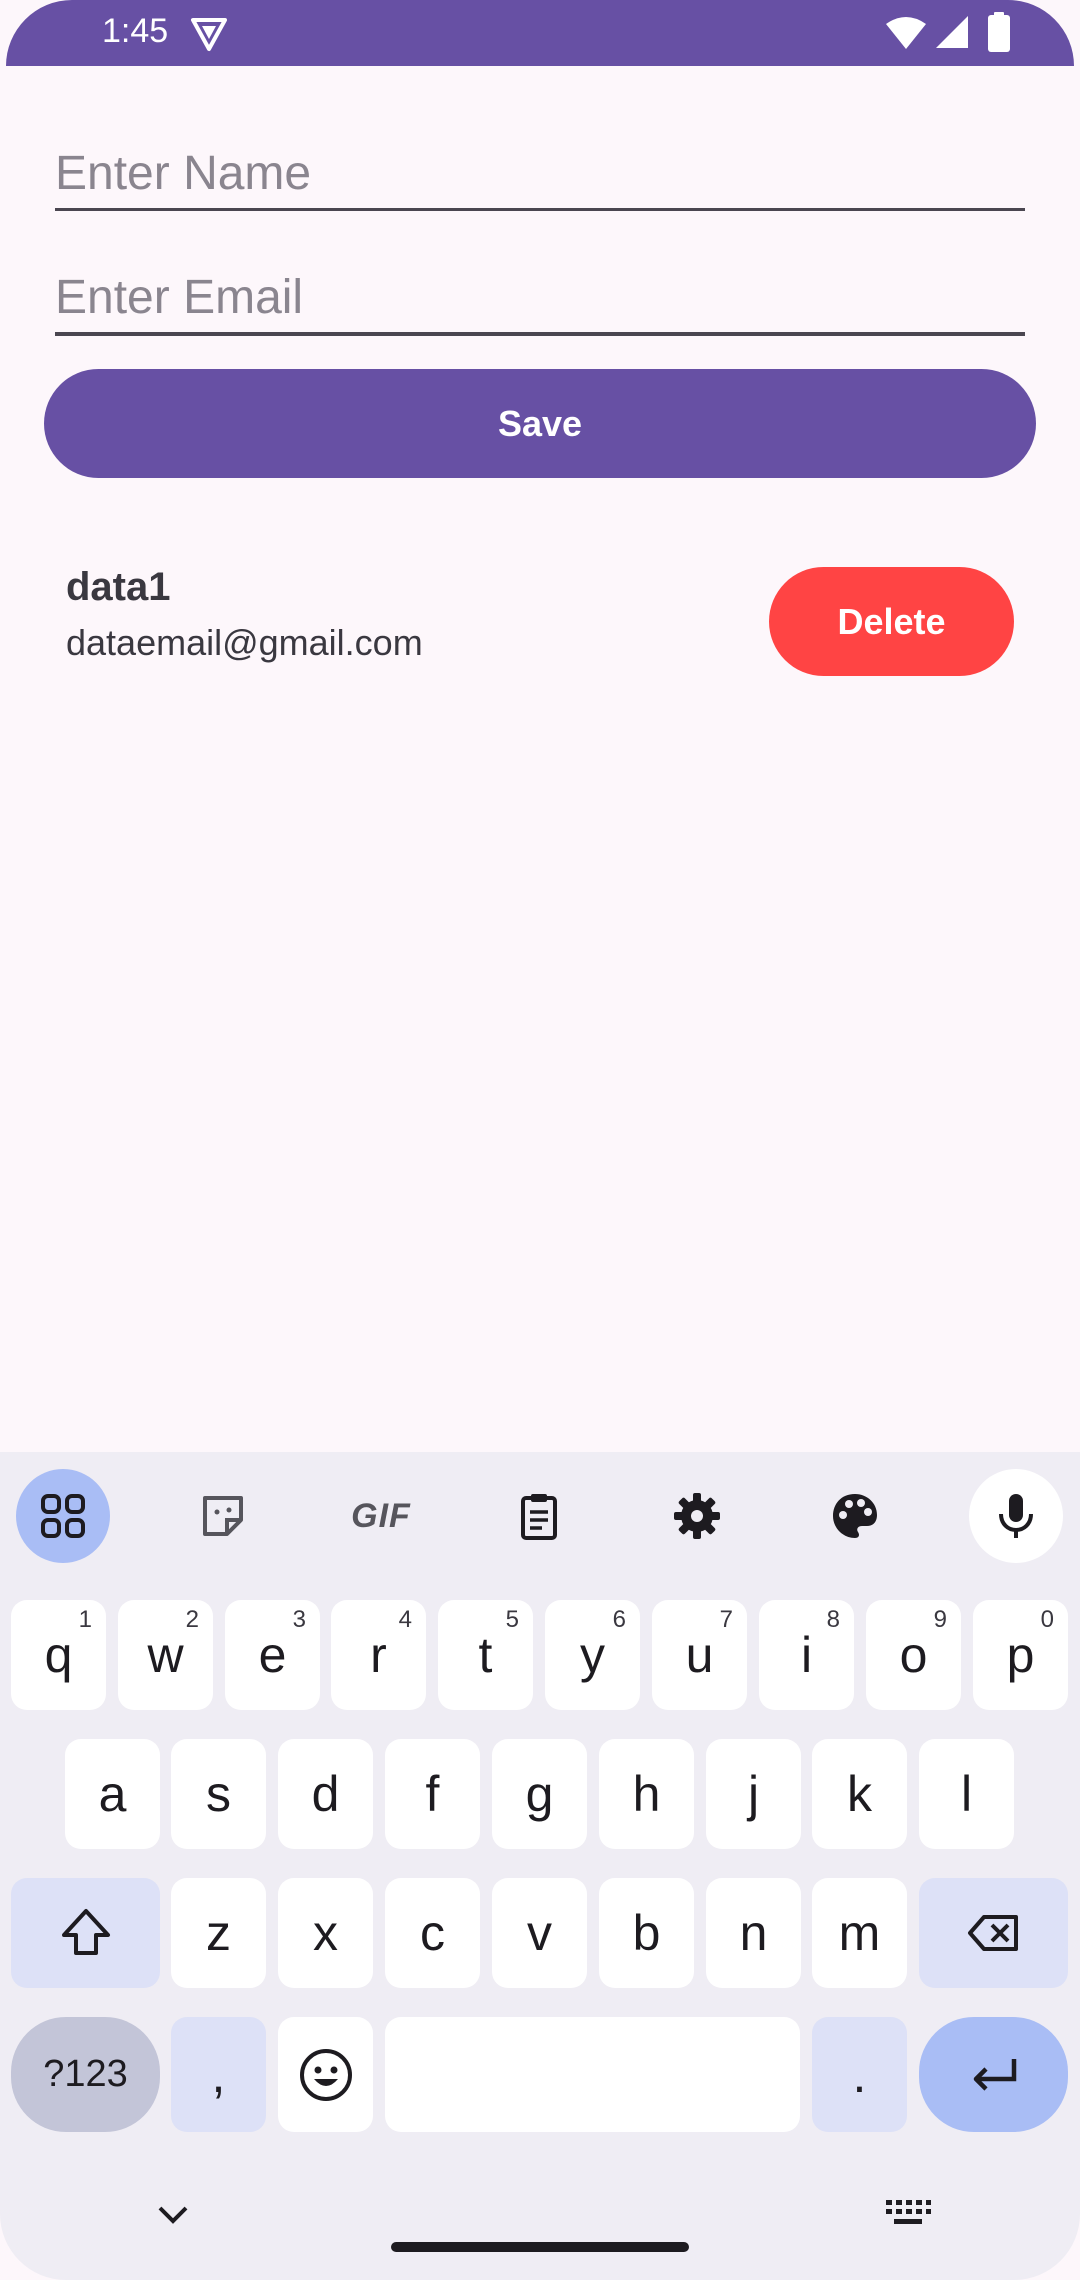  I want to click on key-label: f, so click(432, 1794).